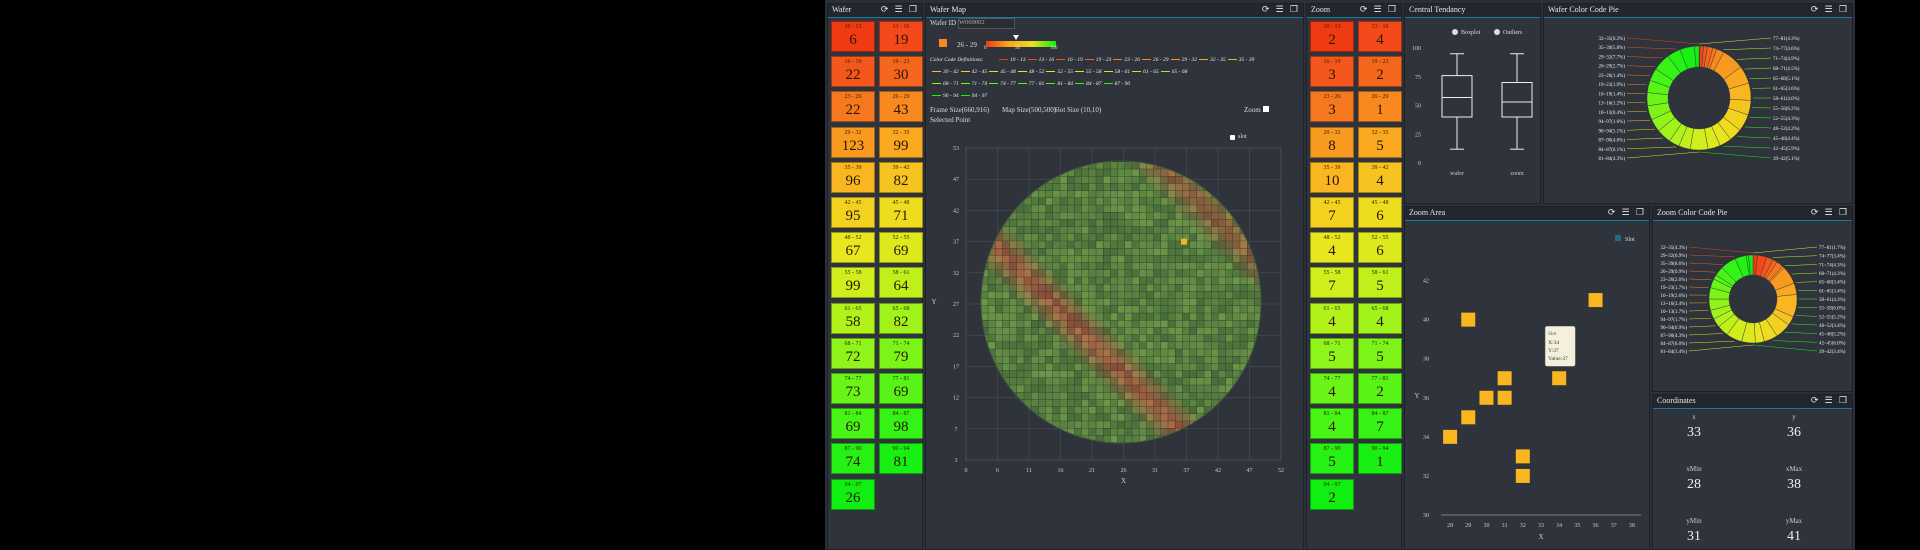 The image size is (1920, 550). I want to click on color-tile: 90 - 94 81, so click(901, 459).